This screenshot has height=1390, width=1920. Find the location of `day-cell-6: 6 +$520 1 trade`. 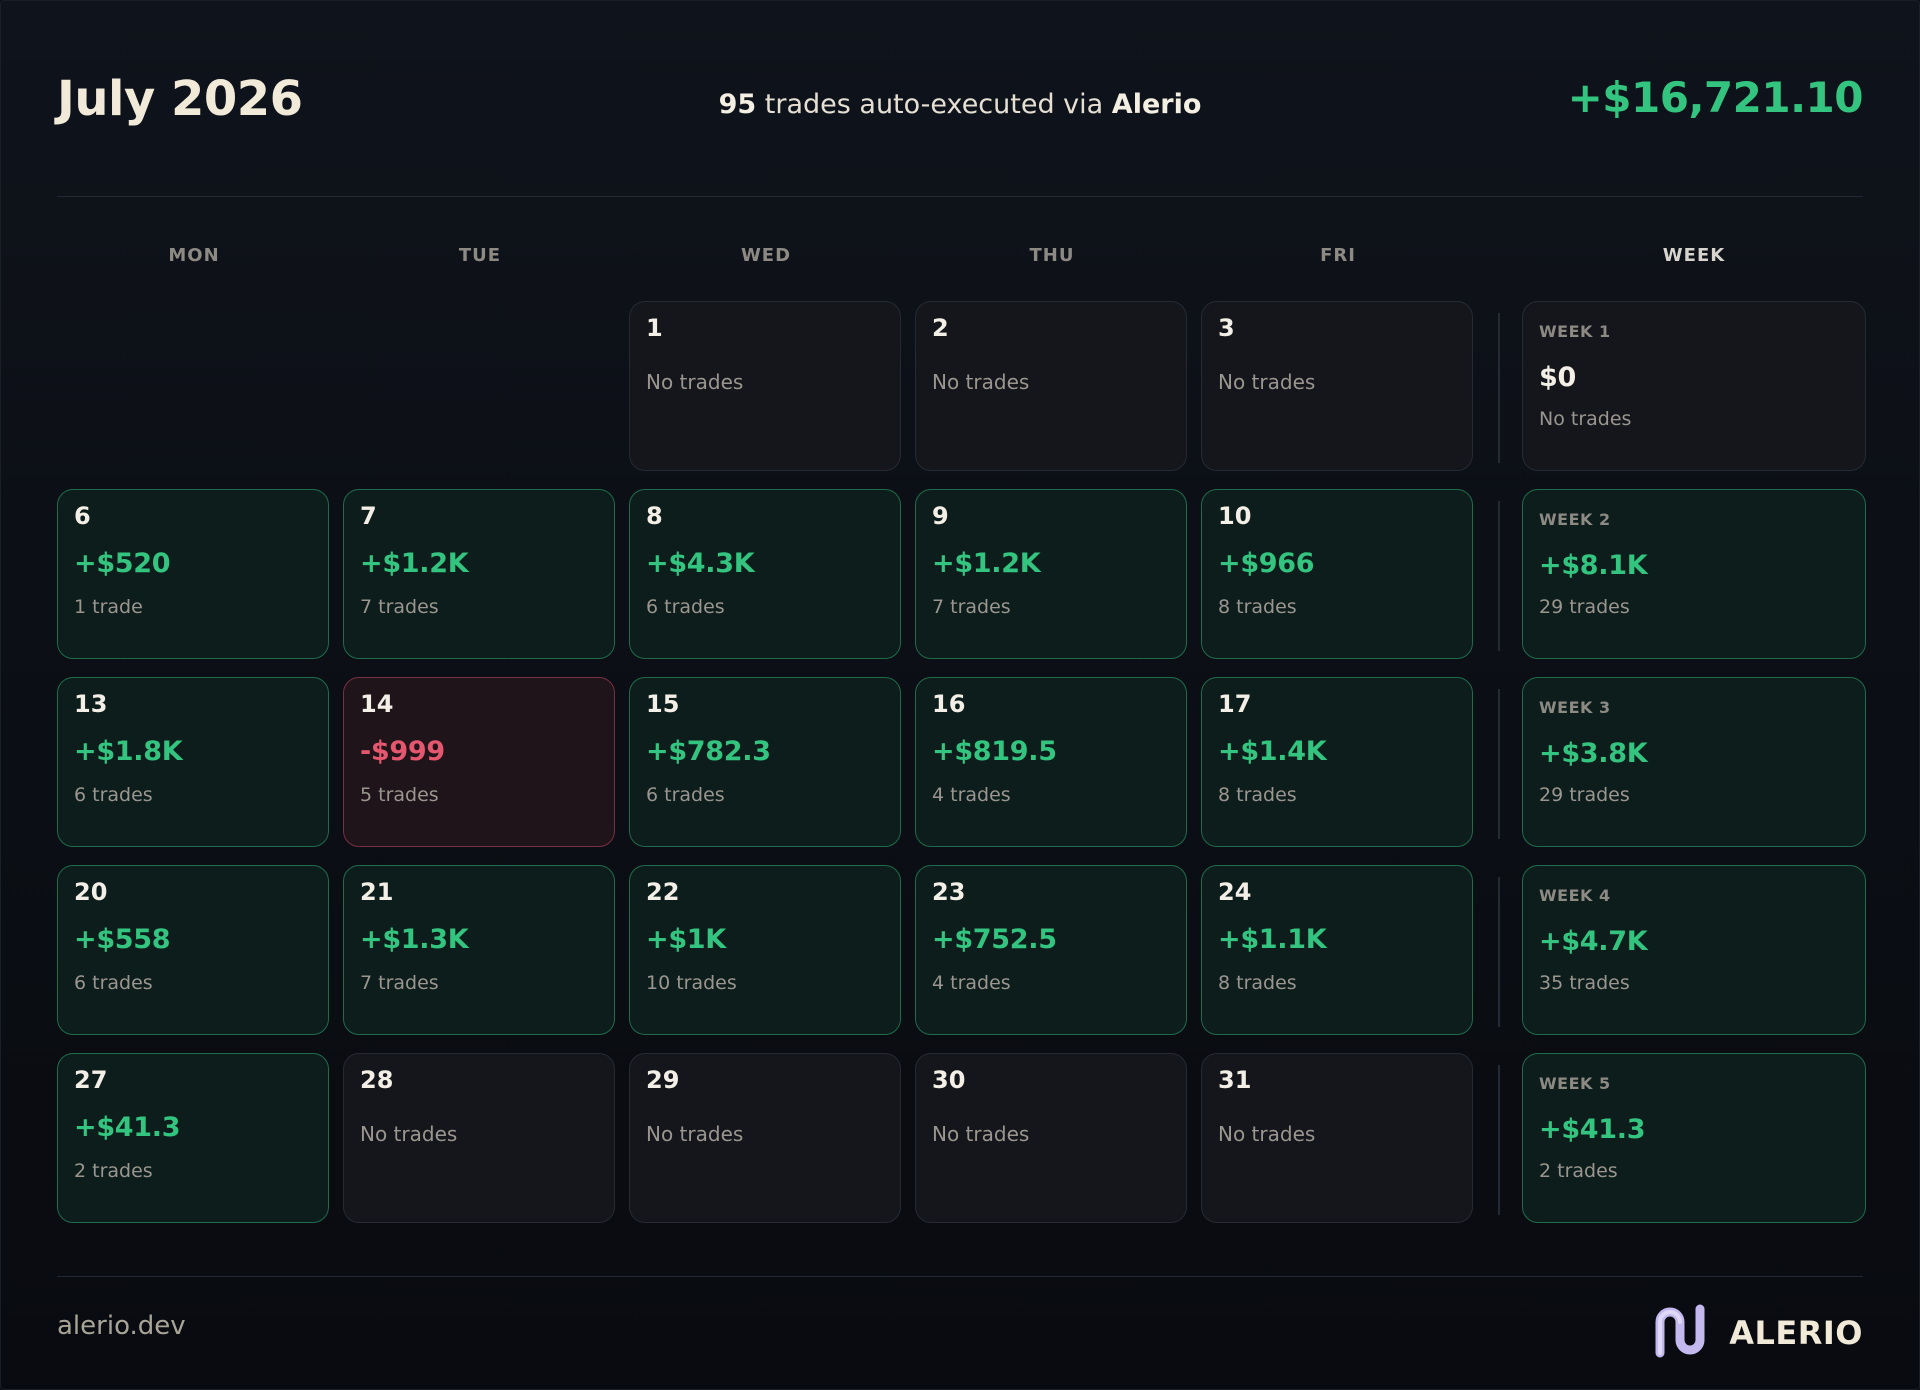

day-cell-6: 6 +$520 1 trade is located at coordinates (193, 574).